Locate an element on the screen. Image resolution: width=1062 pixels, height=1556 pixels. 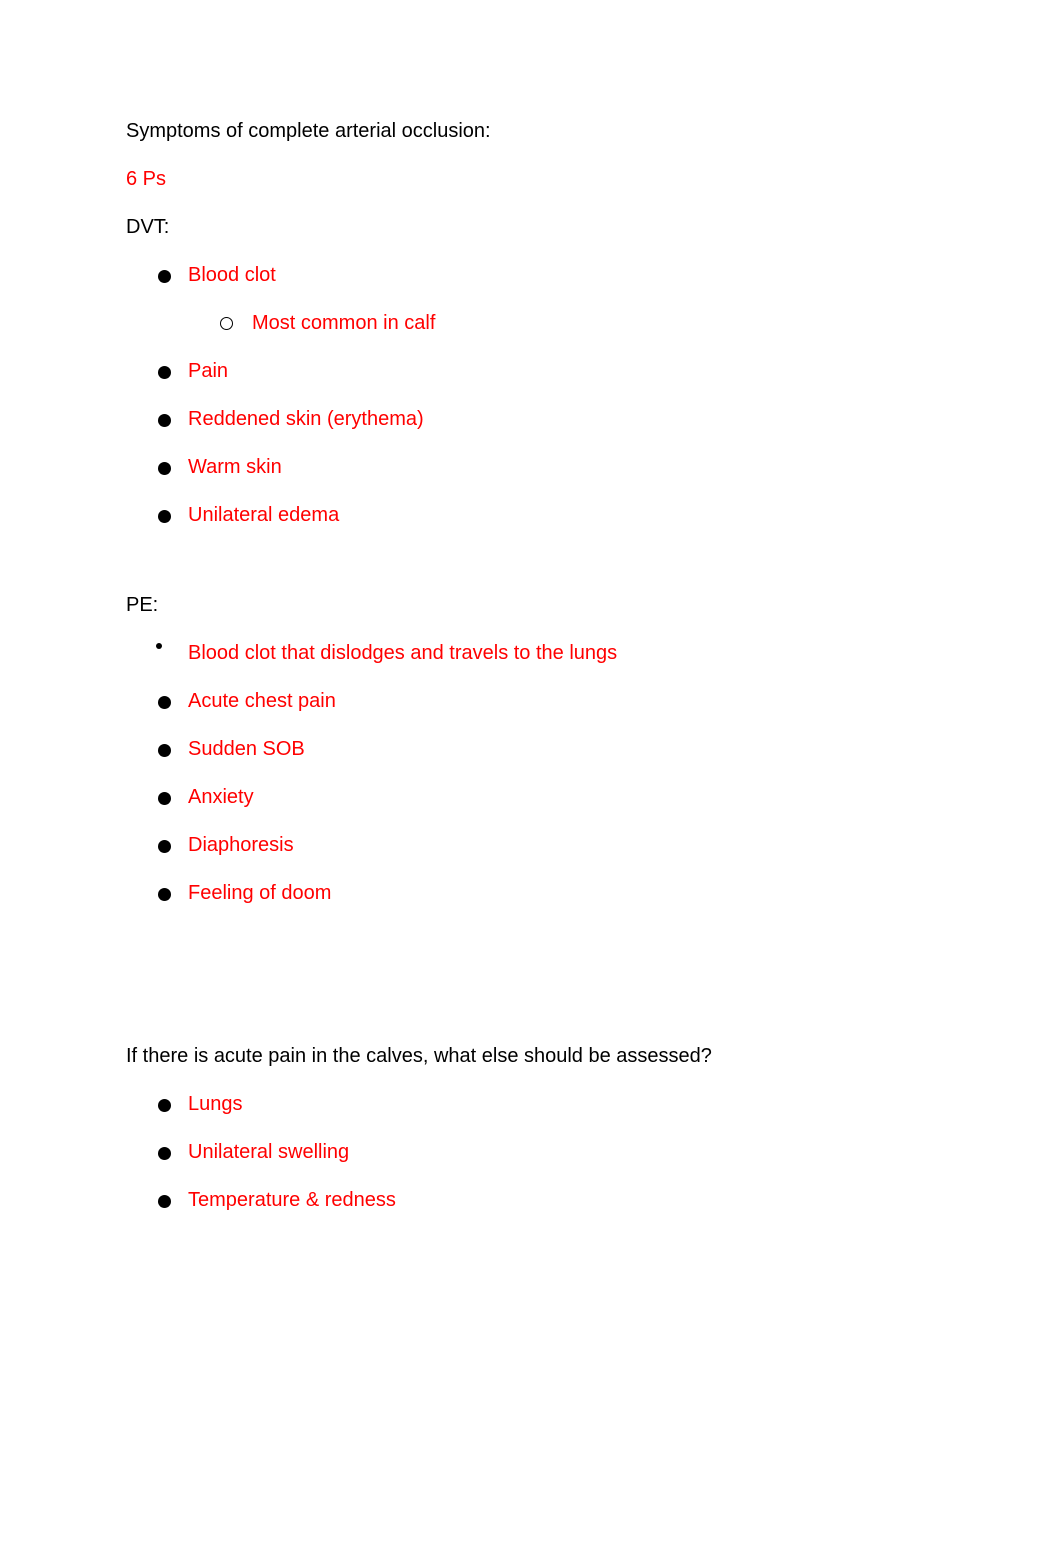
list-item: Diaphoresis is located at coordinates (546, 845).